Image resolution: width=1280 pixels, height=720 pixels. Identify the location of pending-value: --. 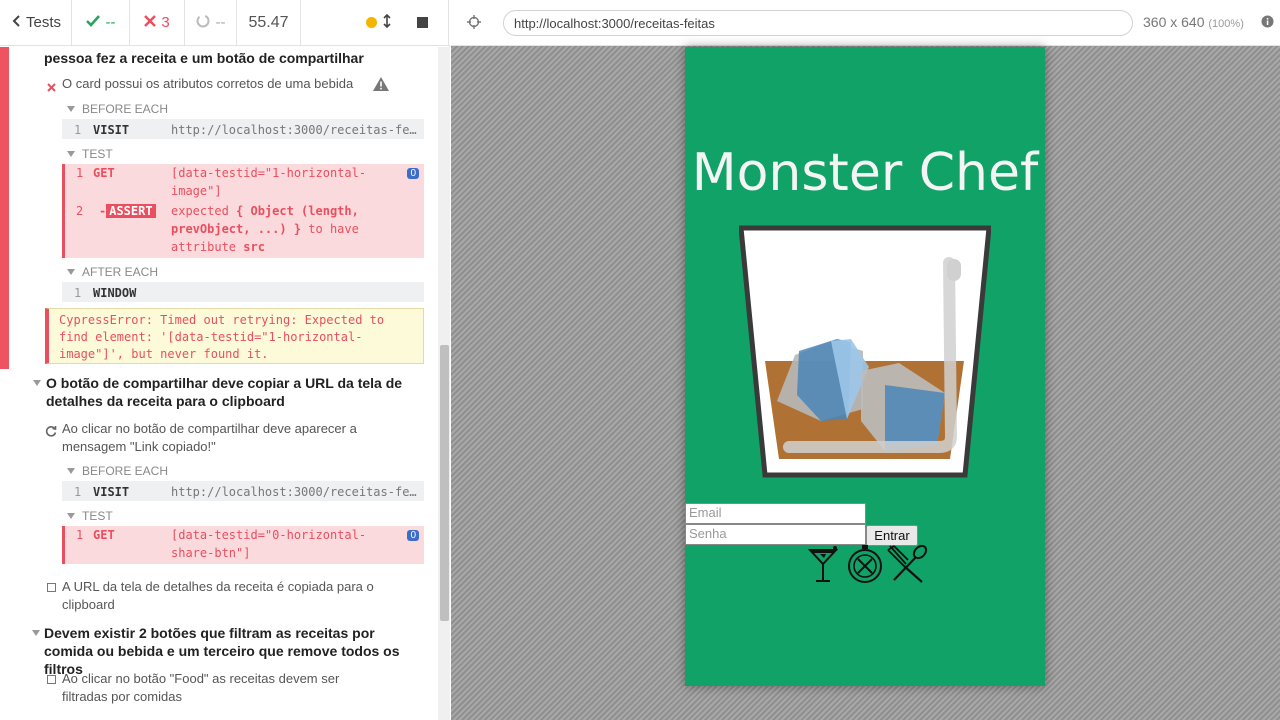
(220, 22).